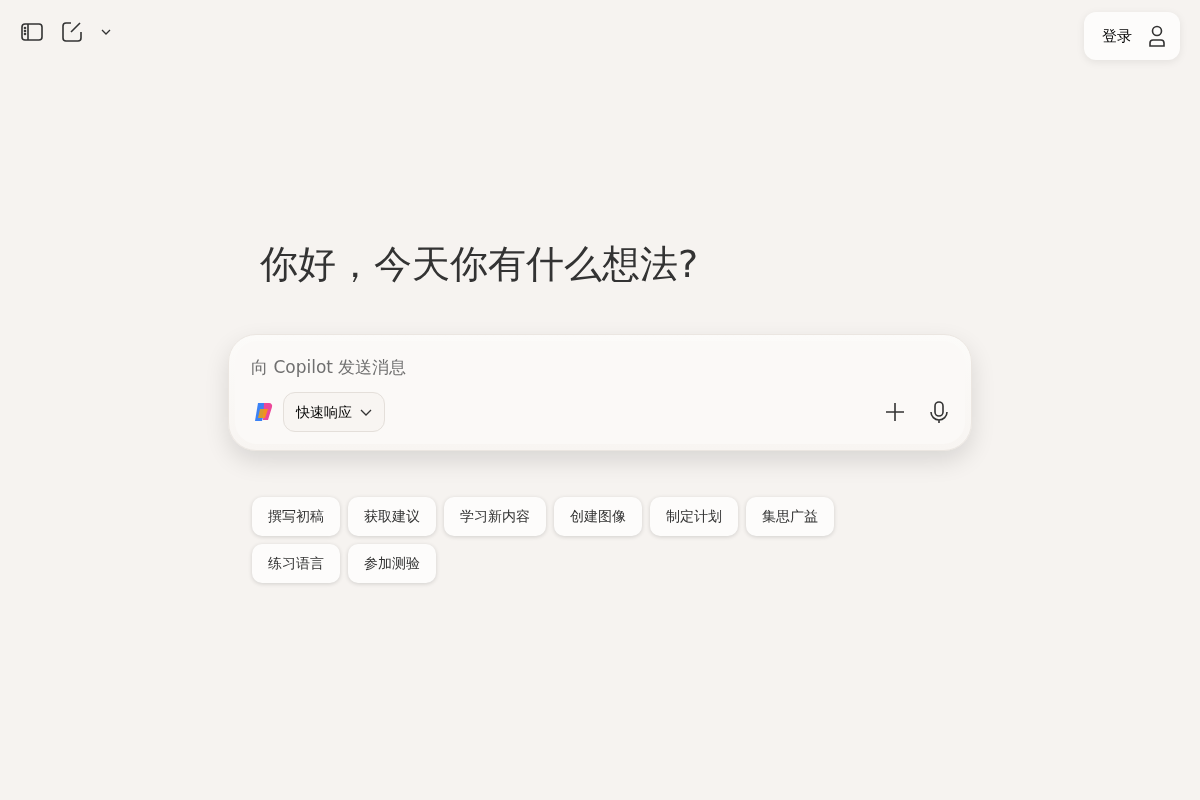 Image resolution: width=1200 pixels, height=800 pixels. What do you see at coordinates (939, 412) in the screenshot?
I see `microphone-icon` at bounding box center [939, 412].